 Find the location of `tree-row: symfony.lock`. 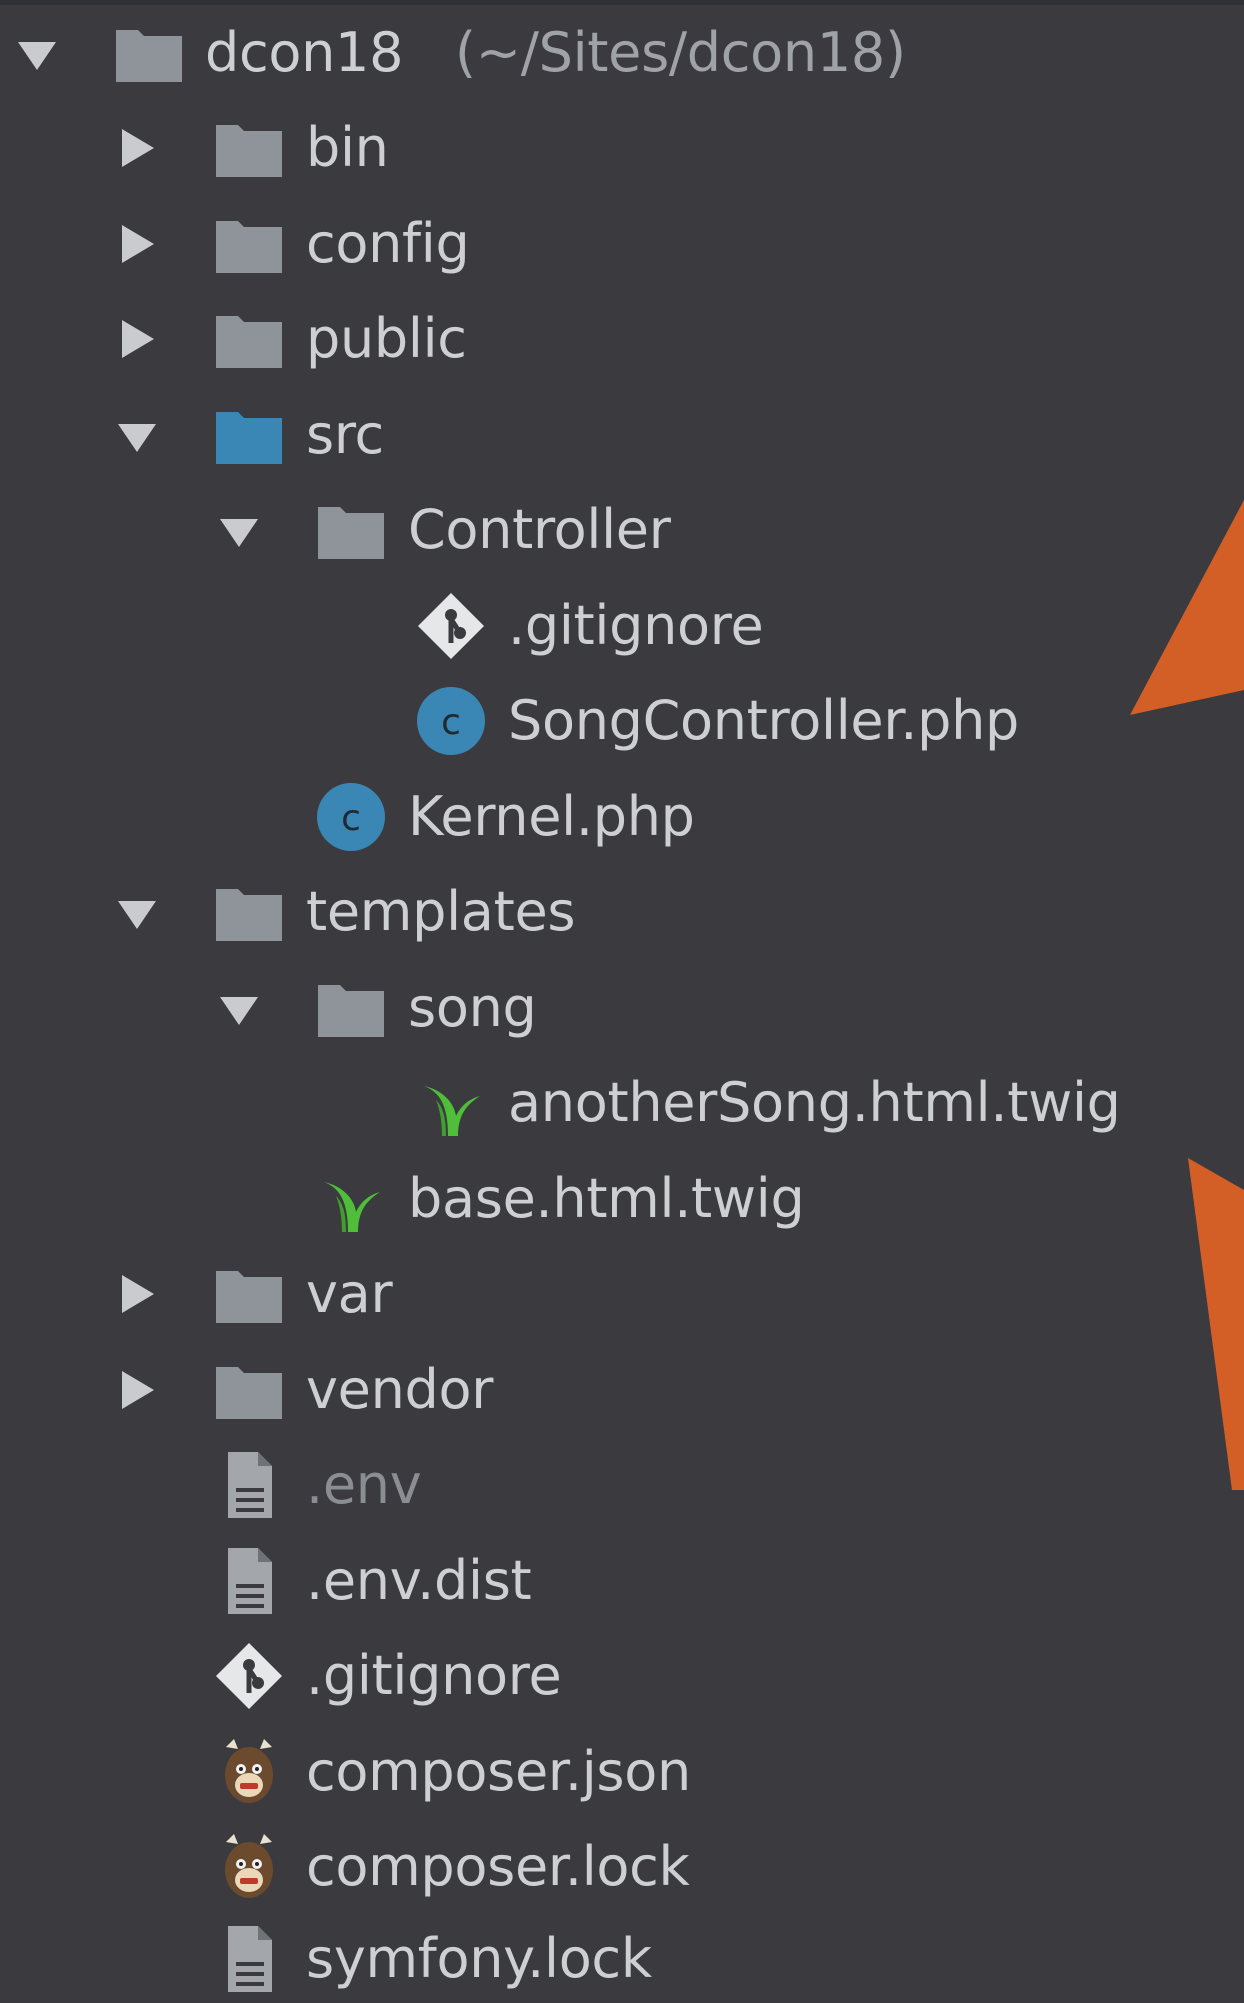

tree-row: symfony.lock is located at coordinates (622, 1959).